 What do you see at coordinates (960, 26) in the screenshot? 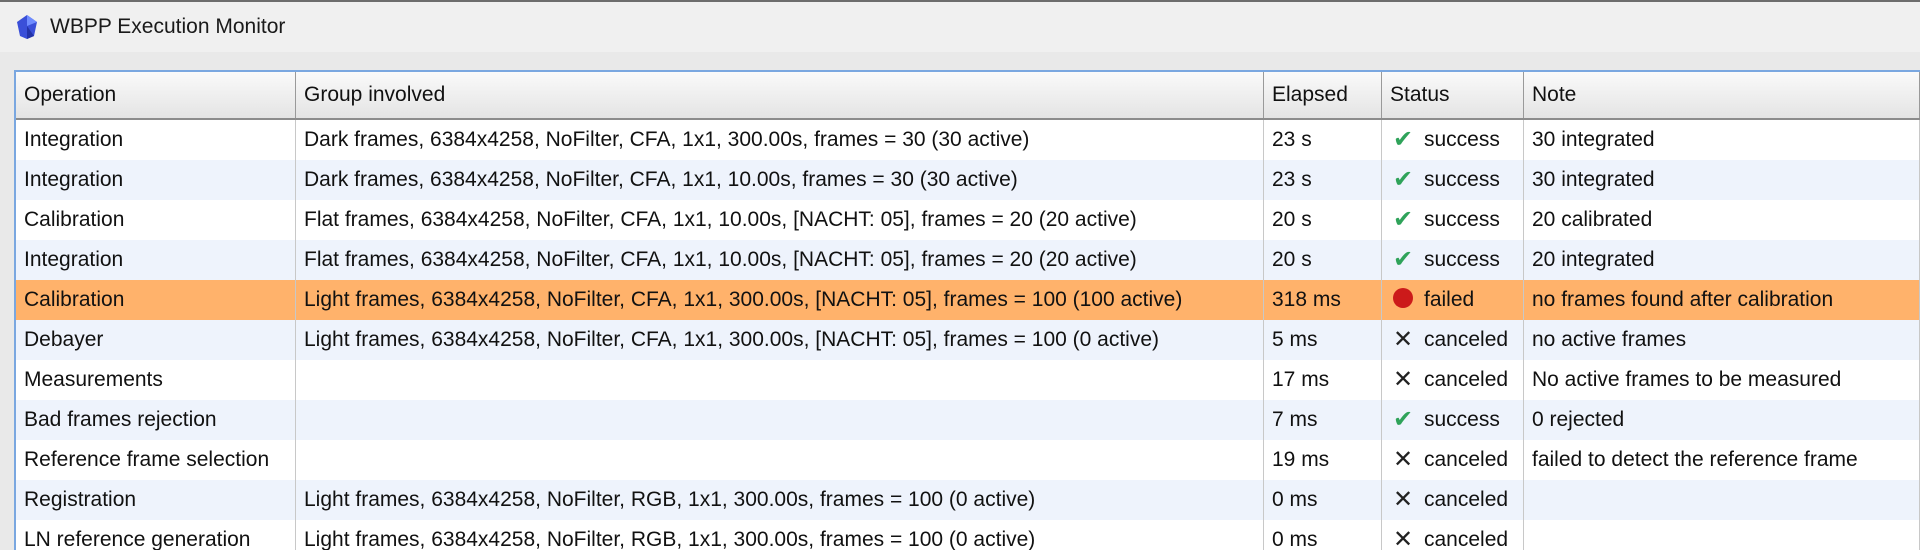
I see `title-bar: WBPP Execution Monitor` at bounding box center [960, 26].